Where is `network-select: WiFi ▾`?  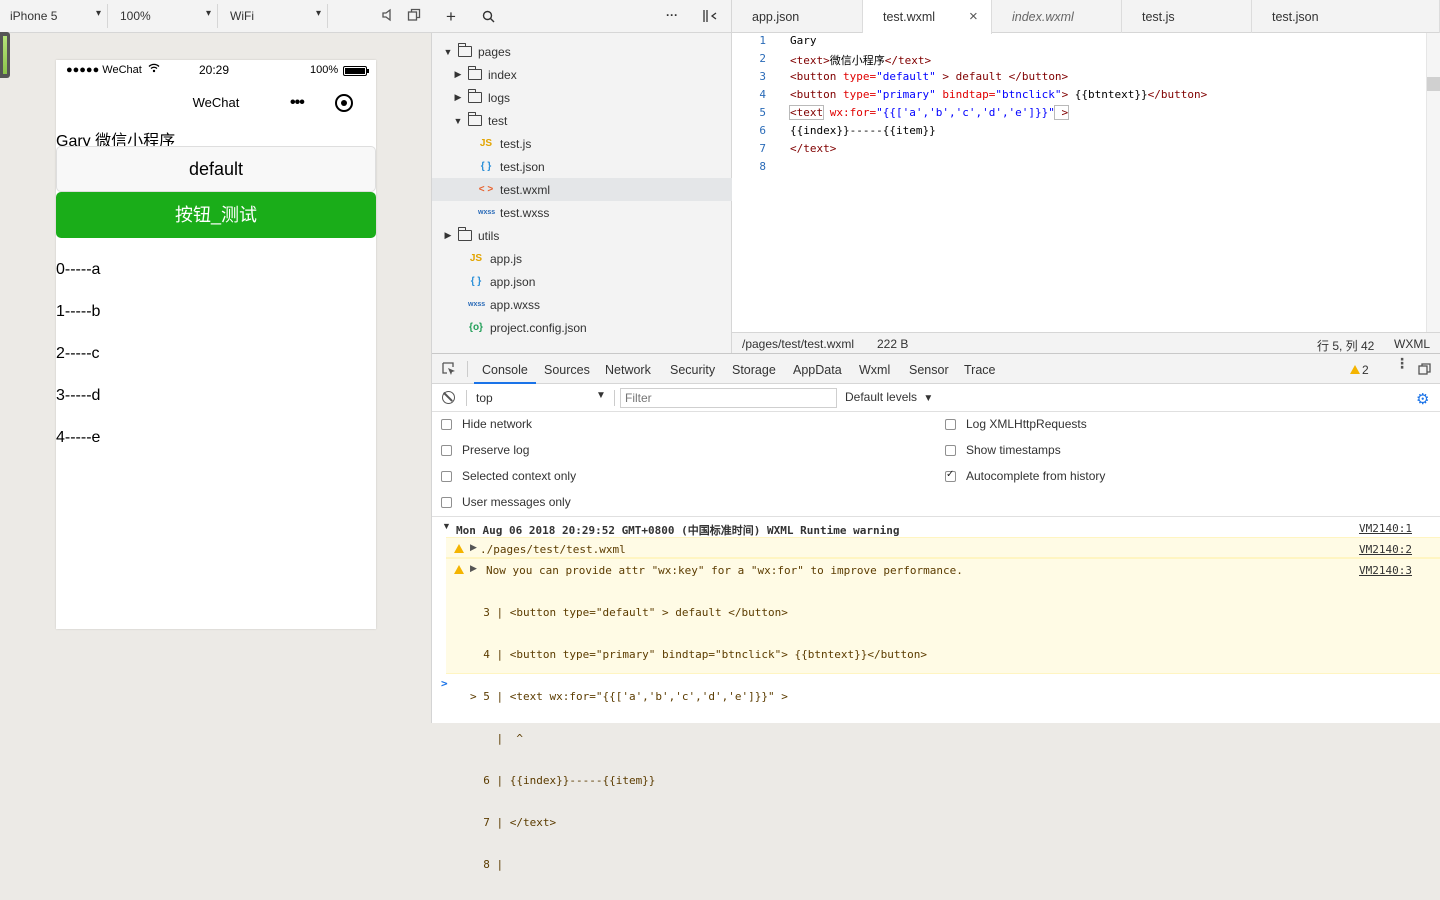 network-select: WiFi ▾ is located at coordinates (273, 16).